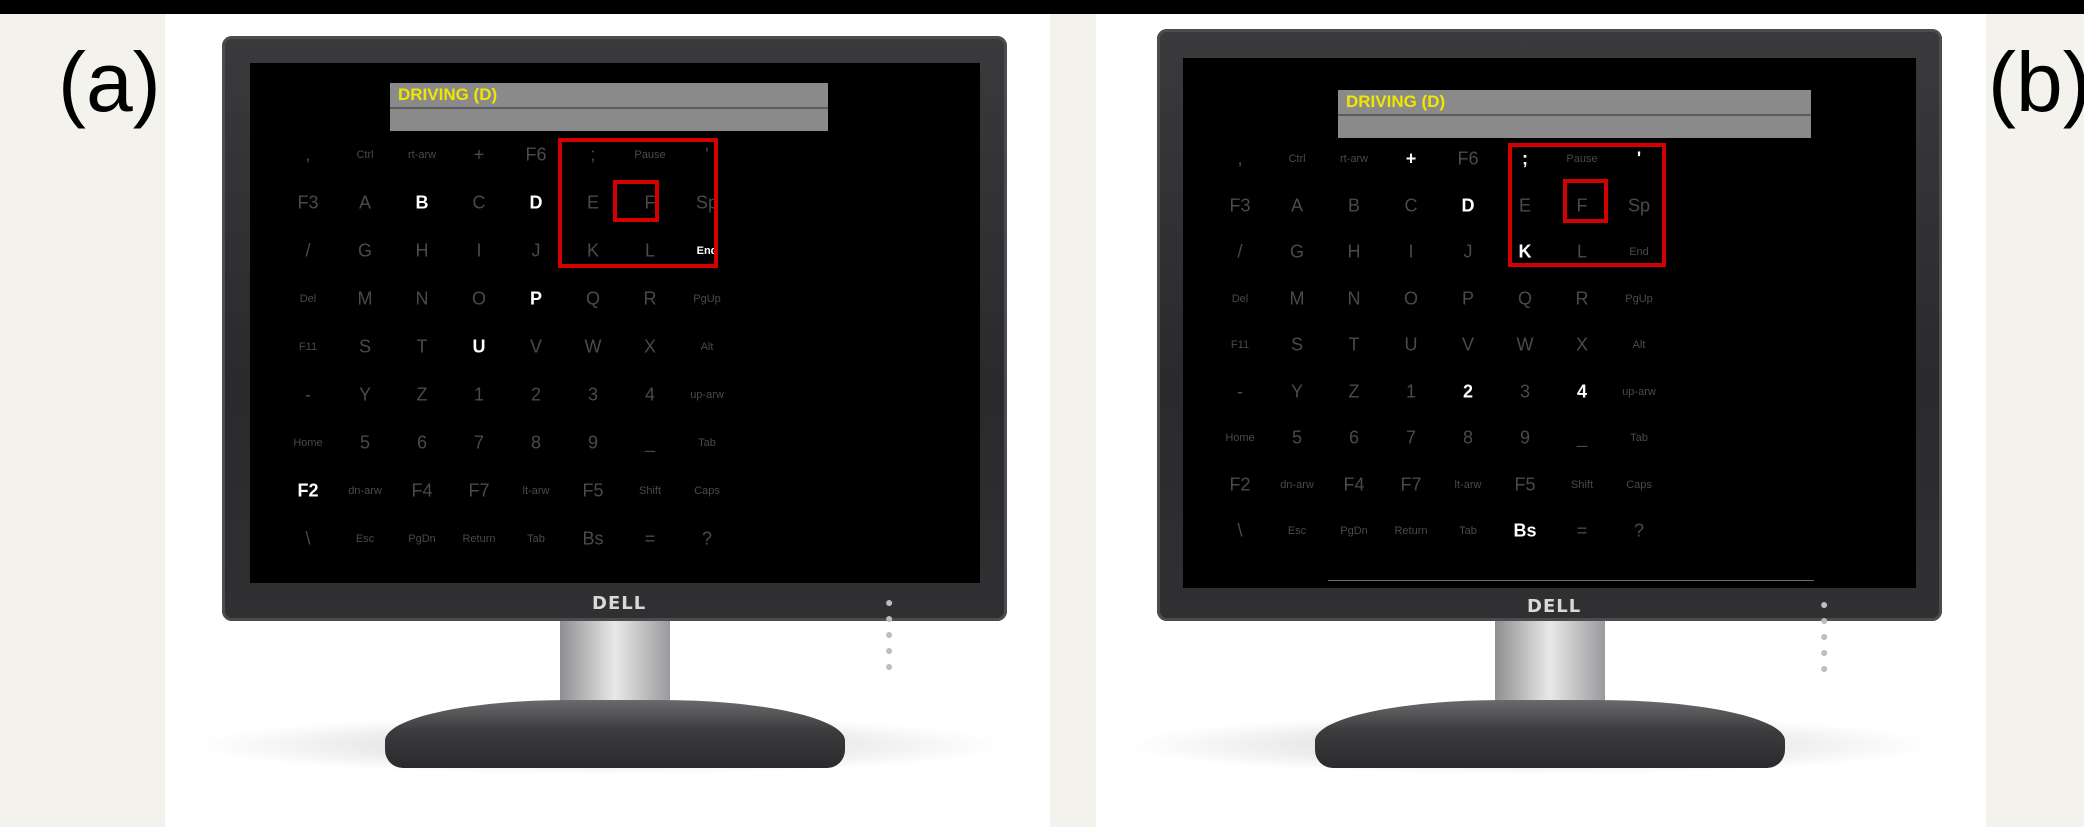 Image resolution: width=2084 pixels, height=827 pixels. Describe the element at coordinates (1550, 734) in the screenshot. I see `monitor-b-stand` at that location.